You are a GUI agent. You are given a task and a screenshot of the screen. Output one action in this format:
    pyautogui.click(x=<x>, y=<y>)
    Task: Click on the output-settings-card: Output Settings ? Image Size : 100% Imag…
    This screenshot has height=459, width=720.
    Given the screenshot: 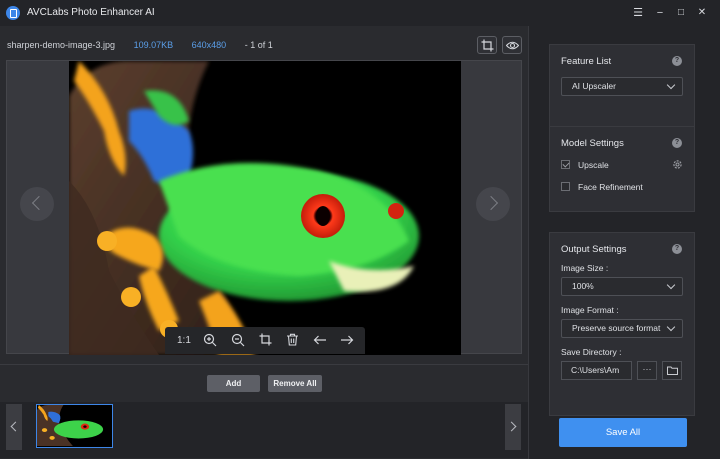 What is the action you would take?
    pyautogui.click(x=622, y=324)
    